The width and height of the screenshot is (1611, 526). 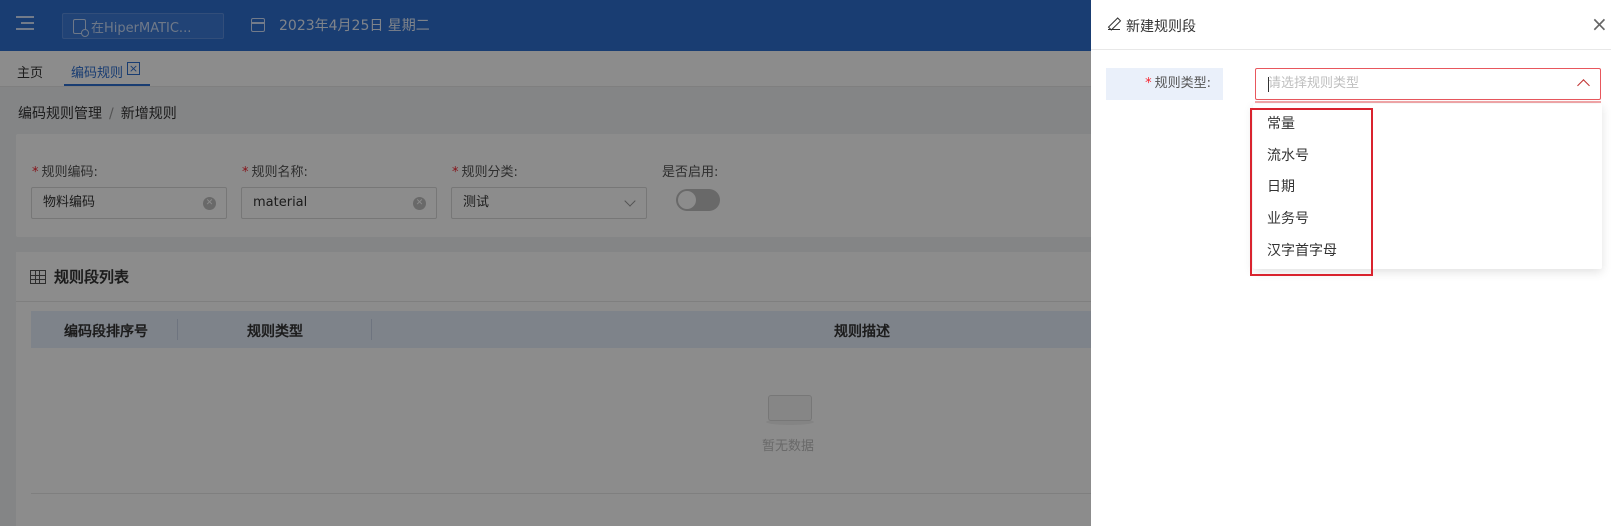 I want to click on edit-icon, so click(x=1114, y=24).